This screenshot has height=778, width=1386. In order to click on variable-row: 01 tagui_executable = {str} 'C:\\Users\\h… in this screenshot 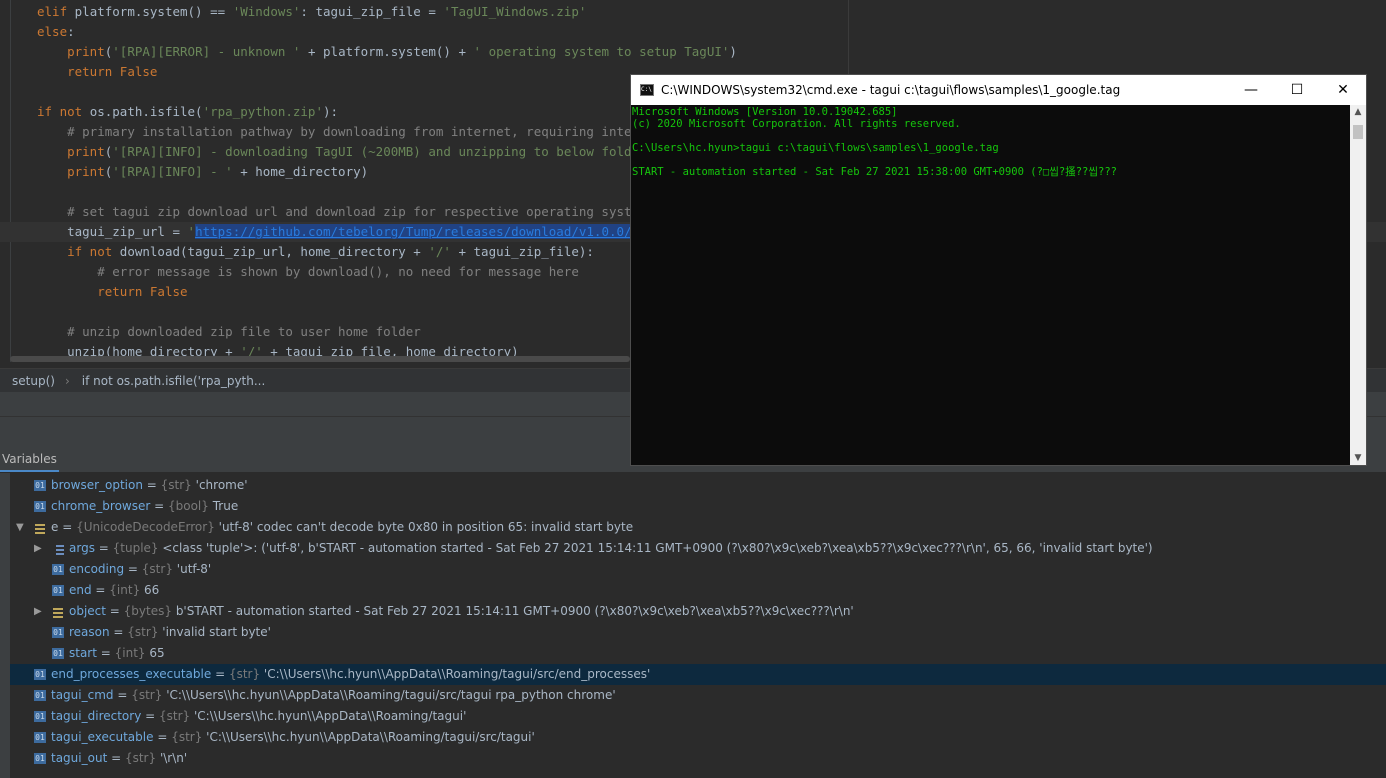, I will do `click(698, 737)`.